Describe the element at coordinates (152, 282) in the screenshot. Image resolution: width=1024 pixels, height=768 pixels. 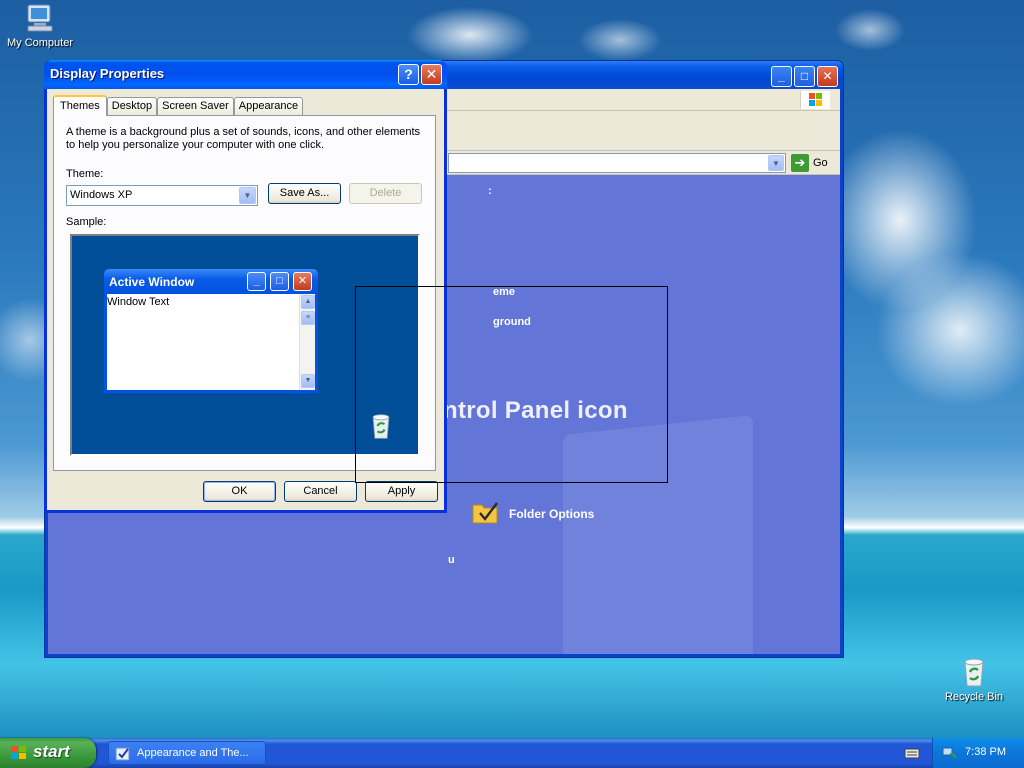
I see `sample-window-title: Active Window` at that location.